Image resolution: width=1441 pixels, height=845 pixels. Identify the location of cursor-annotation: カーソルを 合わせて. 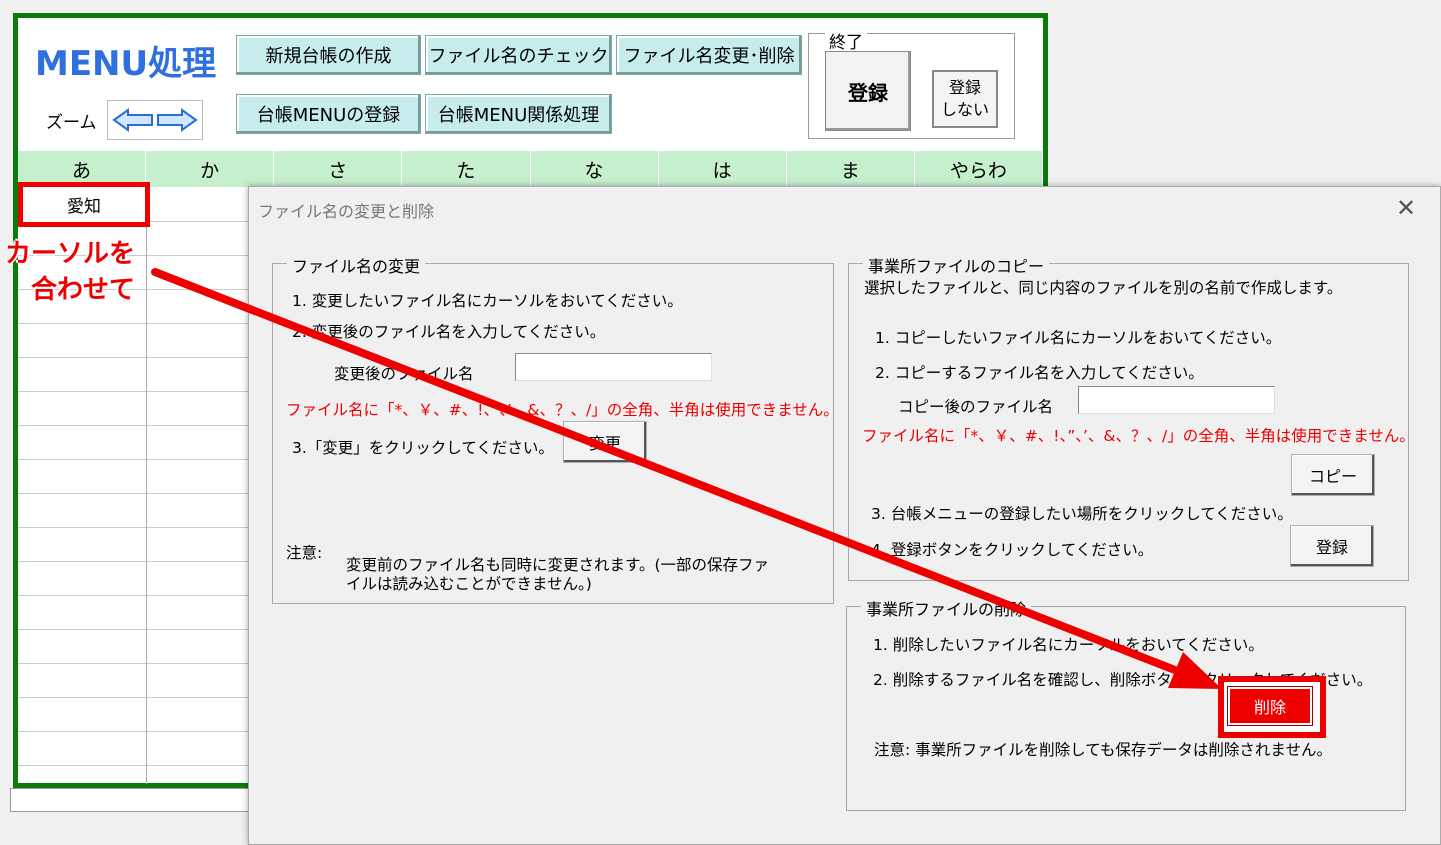
(70, 272).